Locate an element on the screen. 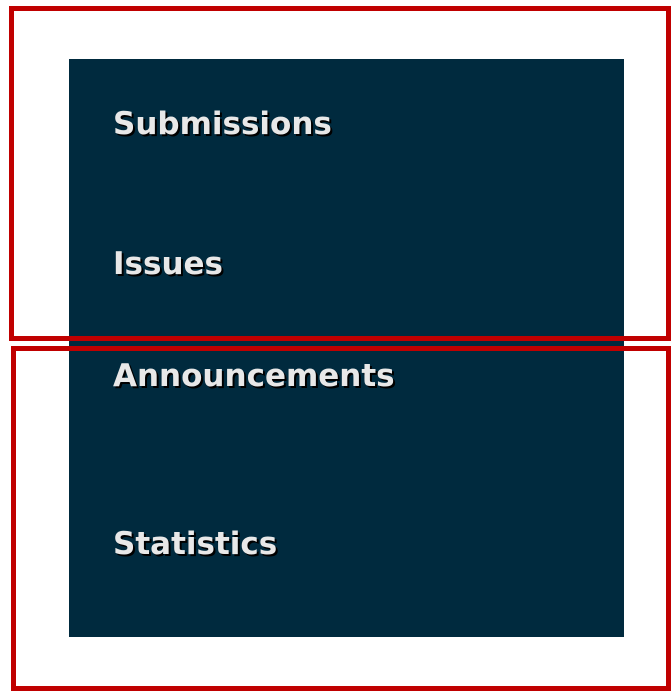 This screenshot has height=691, width=671. nav-item-issues: Issues is located at coordinates (168, 264).